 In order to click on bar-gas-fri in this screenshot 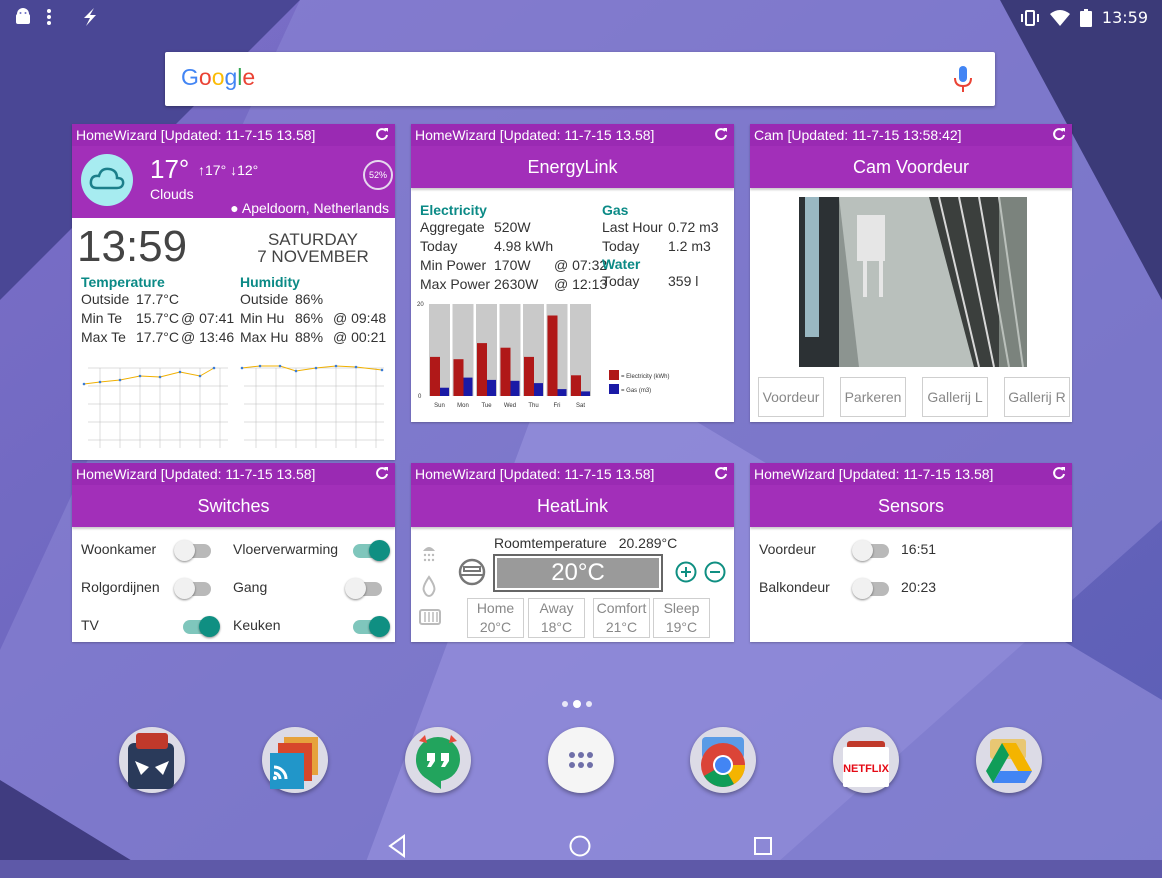, I will do `click(562, 392)`.